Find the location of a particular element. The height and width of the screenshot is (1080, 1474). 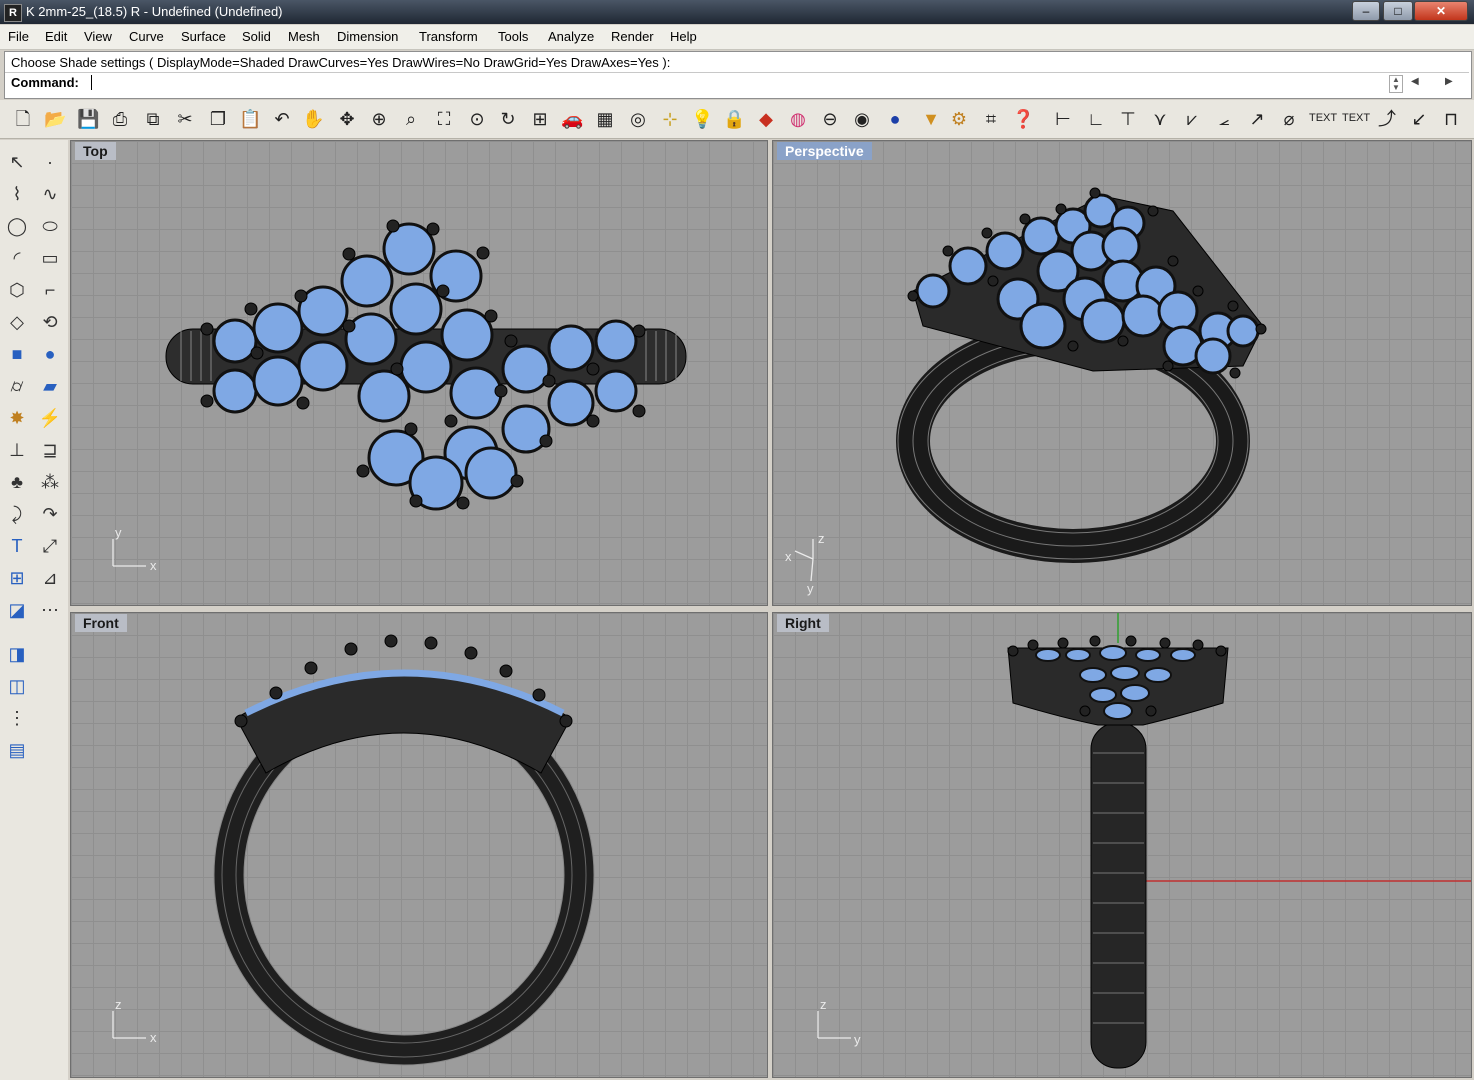

dim-horizontal-icon: ⊢ is located at coordinates (1063, 119).